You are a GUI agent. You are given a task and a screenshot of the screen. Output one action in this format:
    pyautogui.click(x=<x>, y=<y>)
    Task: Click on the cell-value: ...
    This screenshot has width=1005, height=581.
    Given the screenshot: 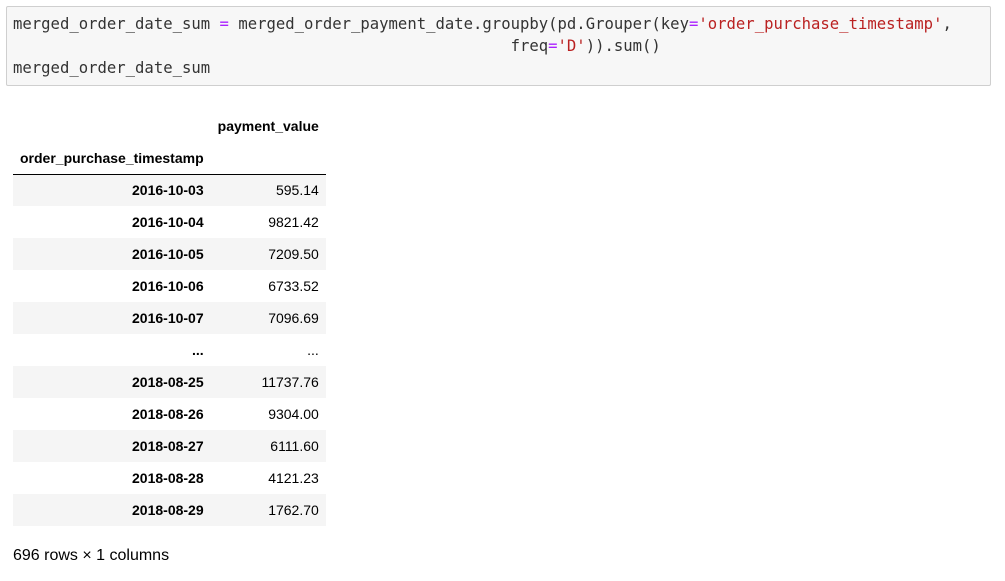 What is the action you would take?
    pyautogui.click(x=313, y=350)
    